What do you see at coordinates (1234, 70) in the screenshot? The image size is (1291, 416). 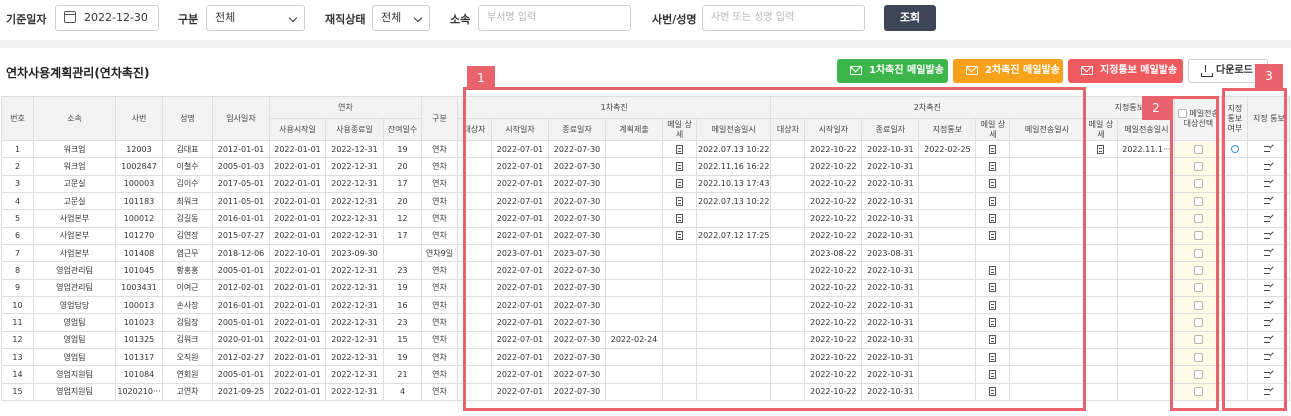 I see `download-label: 다운로드` at bounding box center [1234, 70].